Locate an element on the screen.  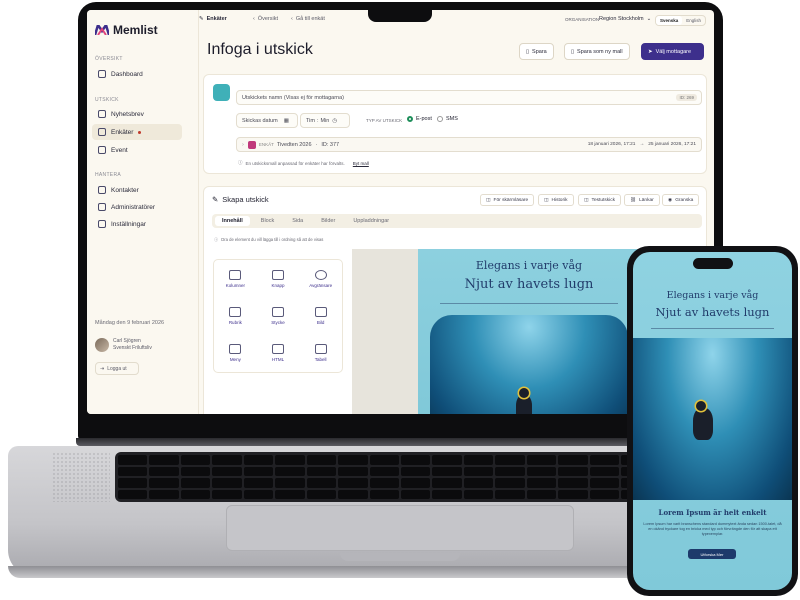
user-org: Svenskt Friluftsliv is located at coordinates (132, 348).